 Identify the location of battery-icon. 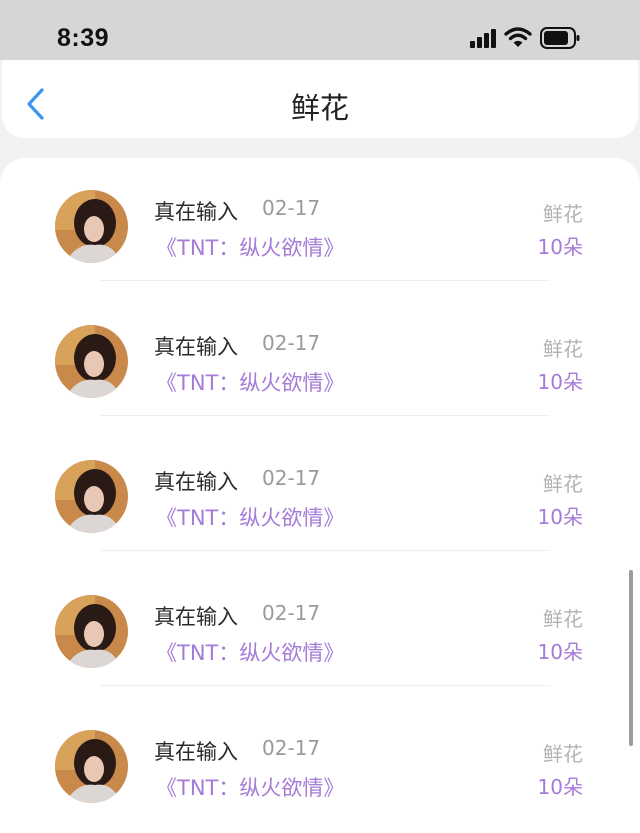
(560, 40).